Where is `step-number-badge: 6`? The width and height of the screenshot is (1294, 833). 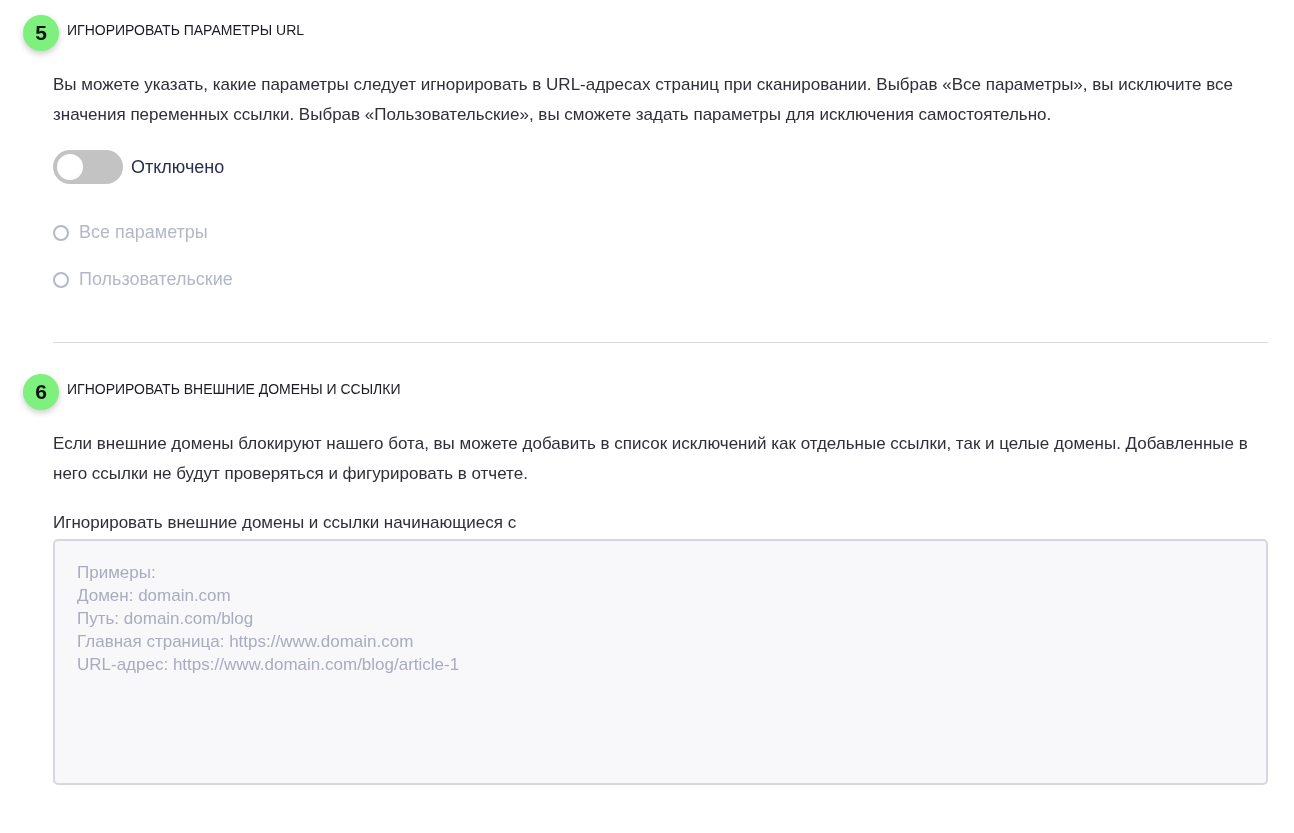 step-number-badge: 6 is located at coordinates (41, 392).